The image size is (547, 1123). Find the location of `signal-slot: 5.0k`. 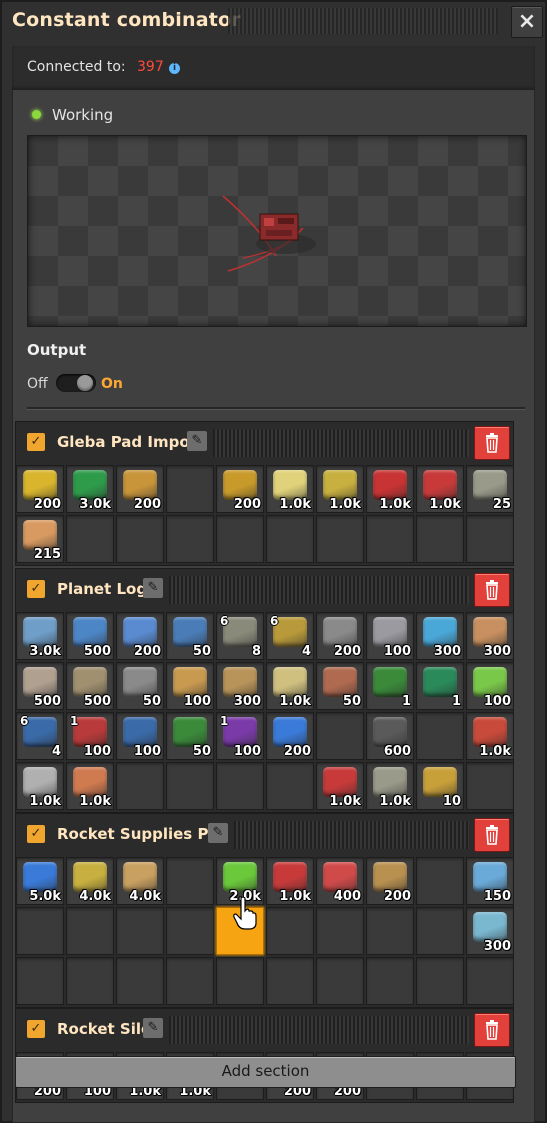

signal-slot: 5.0k is located at coordinates (40, 881).